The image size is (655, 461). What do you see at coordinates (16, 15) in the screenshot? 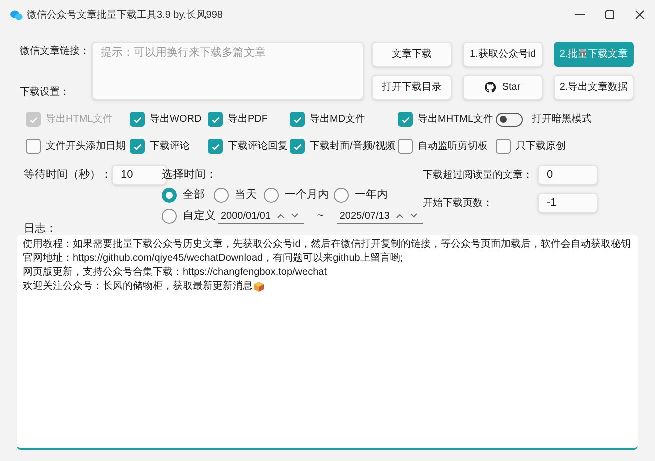
I see `chat-bubbles-icon` at bounding box center [16, 15].